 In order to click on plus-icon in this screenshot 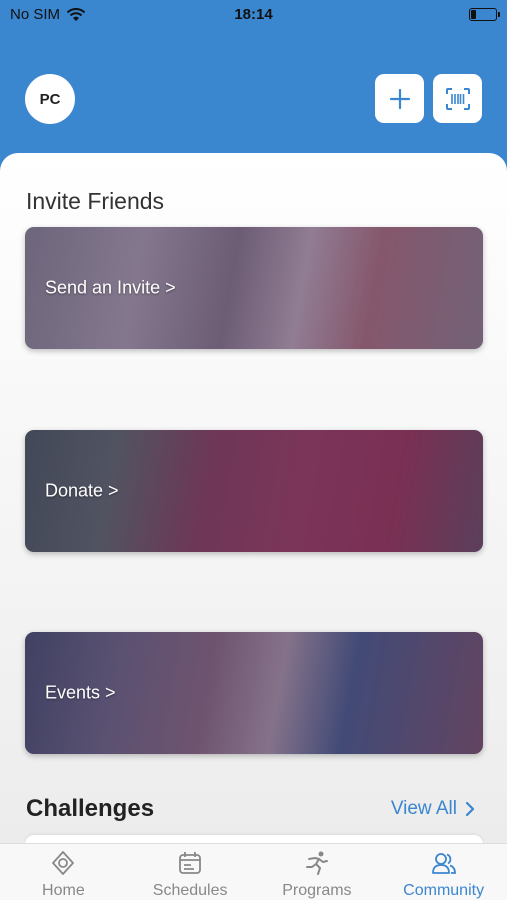, I will do `click(399, 98)`.